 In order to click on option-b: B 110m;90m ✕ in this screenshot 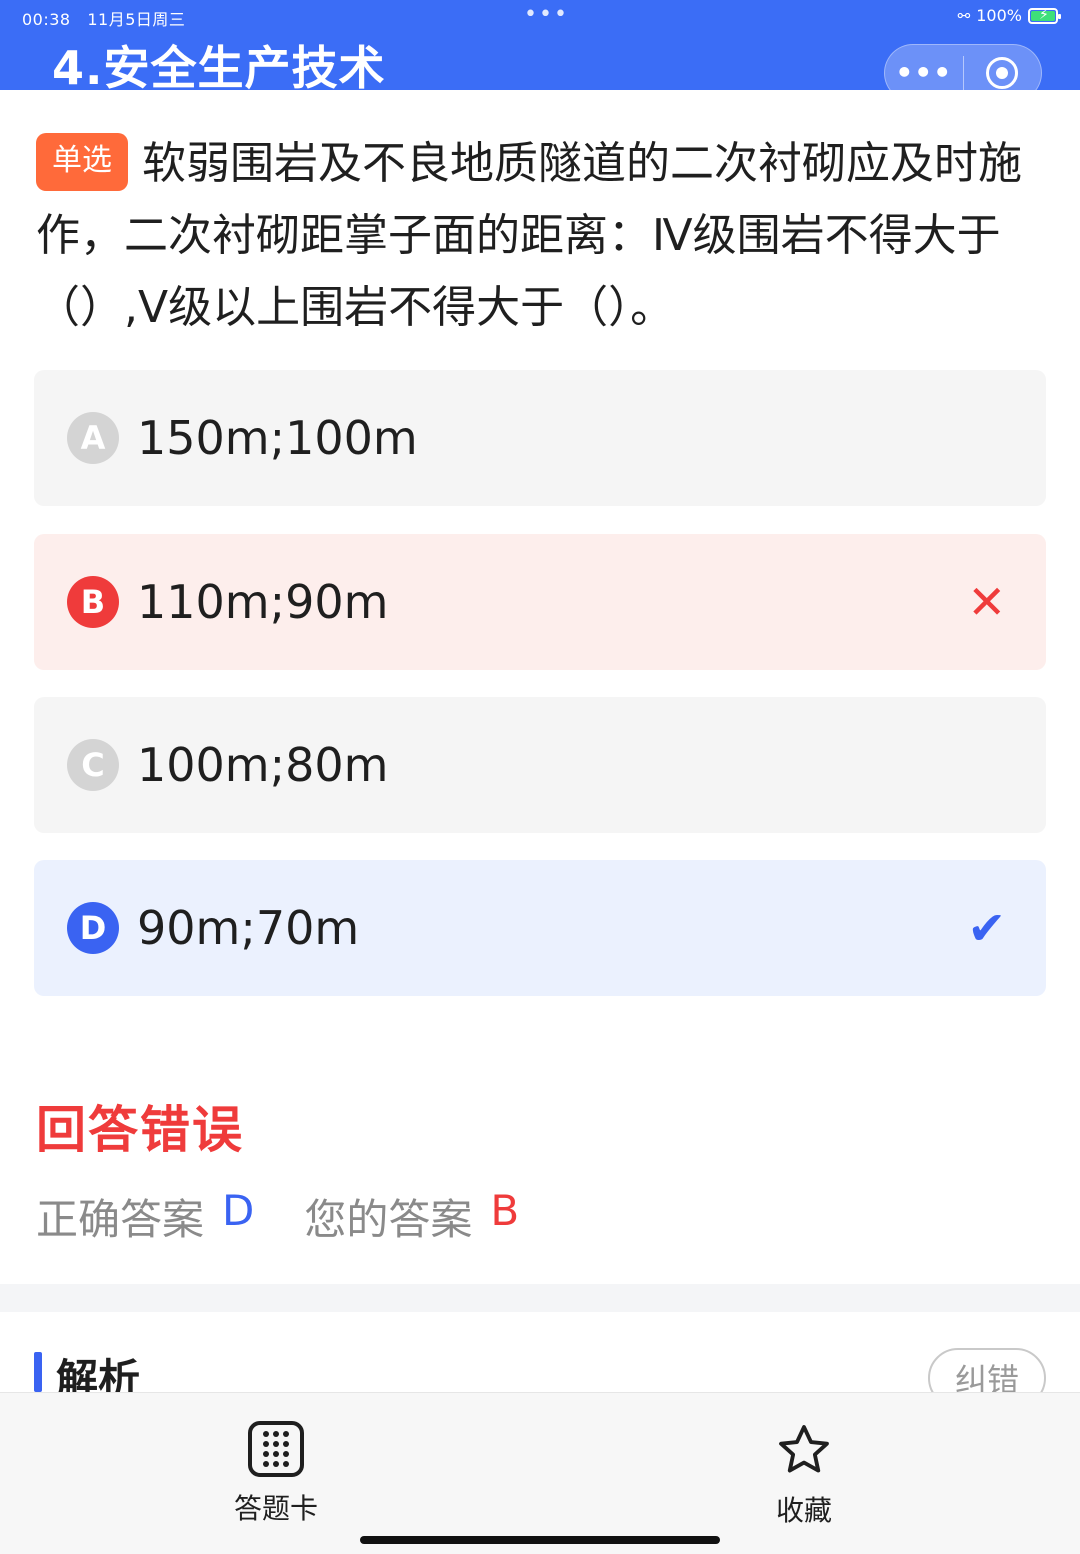, I will do `click(540, 602)`.